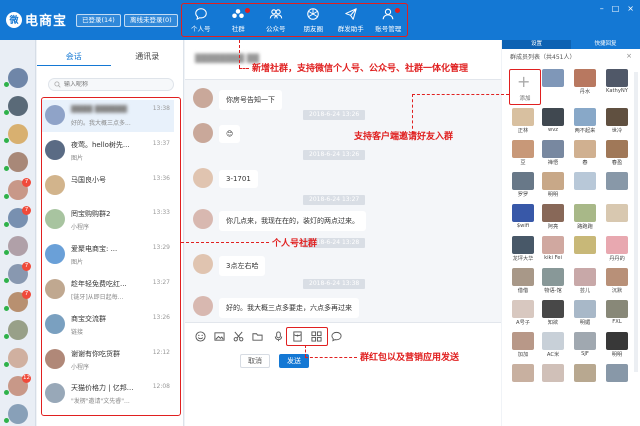 The image size is (640, 426). I want to click on logged-in-button: 已登录(14), so click(98, 20).